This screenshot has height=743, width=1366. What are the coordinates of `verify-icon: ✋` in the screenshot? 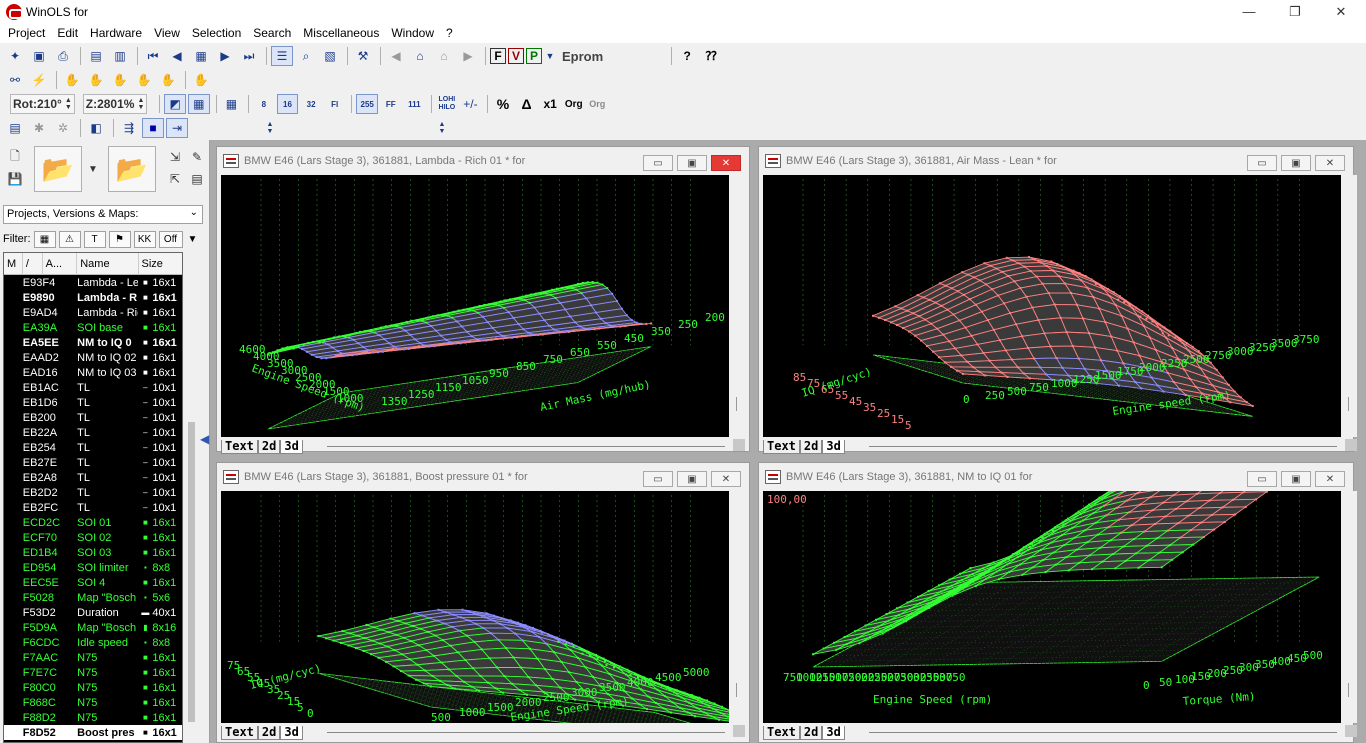 It's located at (120, 80).